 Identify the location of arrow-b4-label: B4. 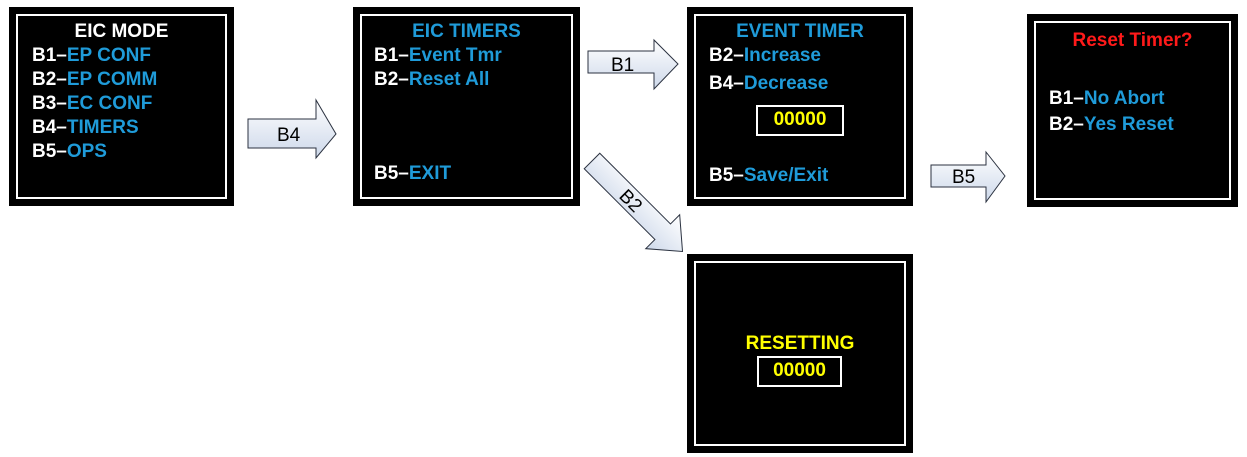
(289, 135).